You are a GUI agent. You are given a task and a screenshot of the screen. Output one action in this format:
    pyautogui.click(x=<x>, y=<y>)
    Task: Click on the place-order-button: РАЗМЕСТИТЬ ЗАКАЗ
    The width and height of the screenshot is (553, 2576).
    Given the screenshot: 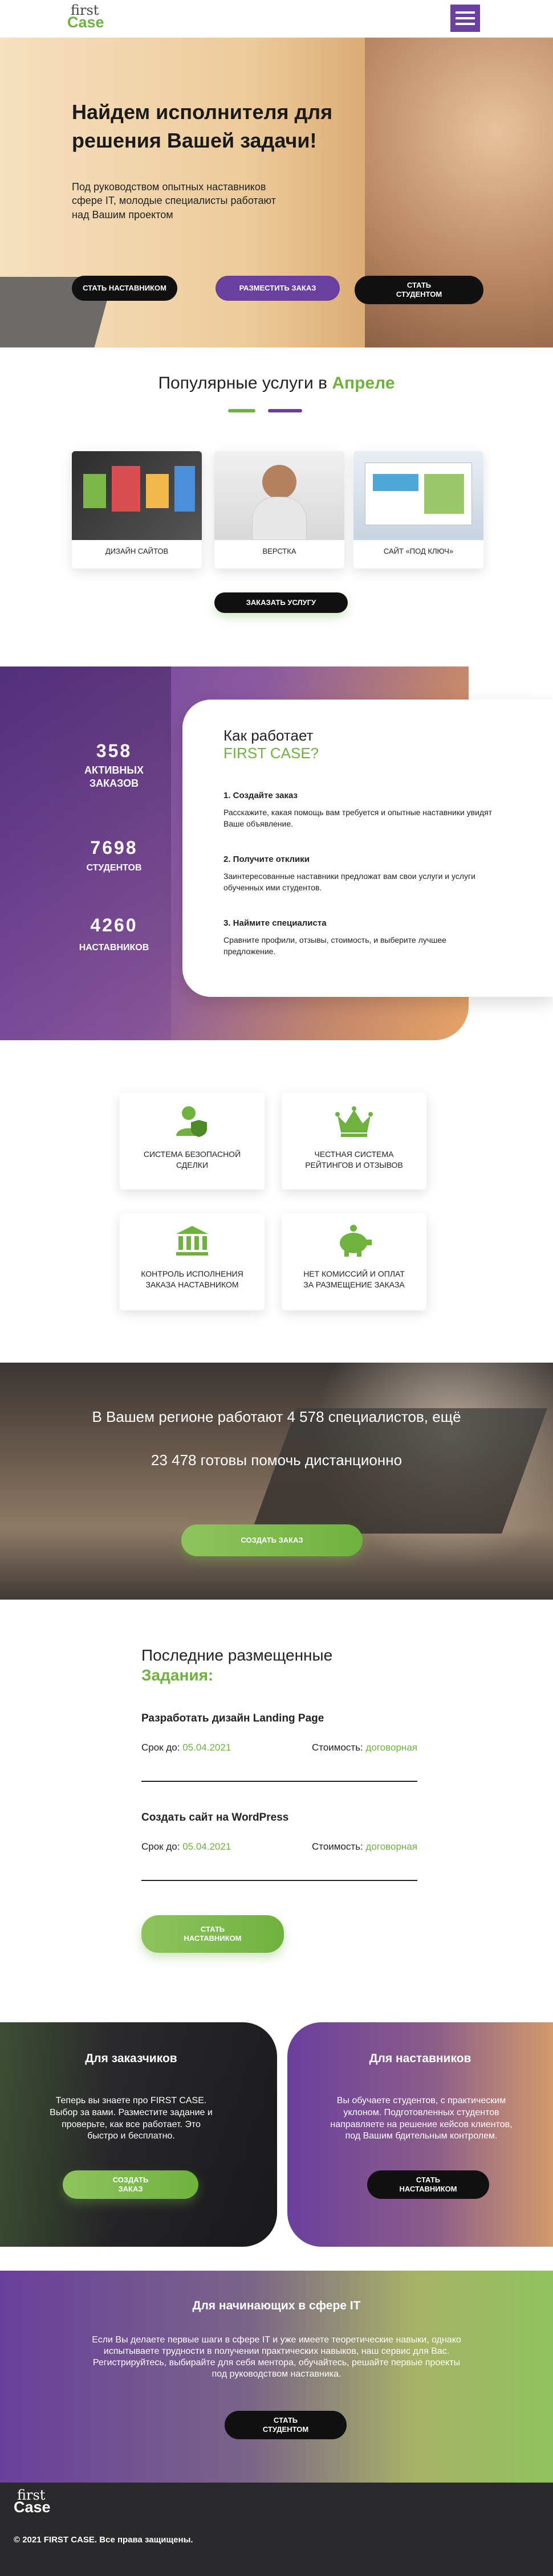 What is the action you would take?
    pyautogui.click(x=277, y=288)
    